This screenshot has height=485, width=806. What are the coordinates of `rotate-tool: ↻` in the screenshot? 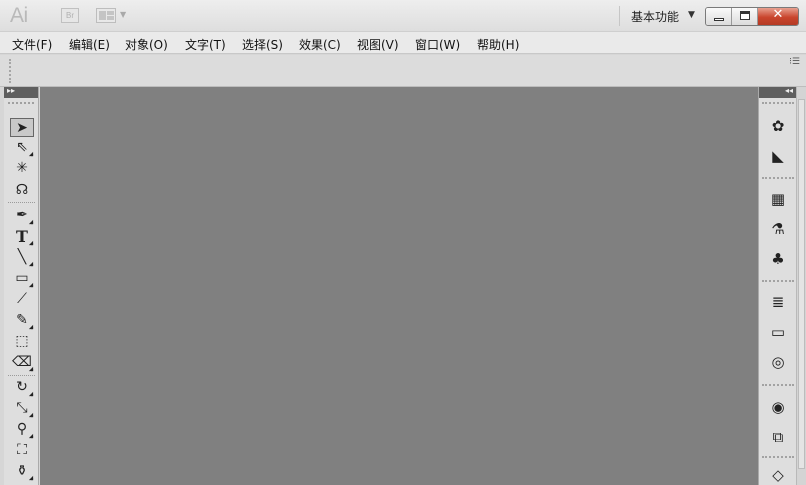 It's located at (22, 387).